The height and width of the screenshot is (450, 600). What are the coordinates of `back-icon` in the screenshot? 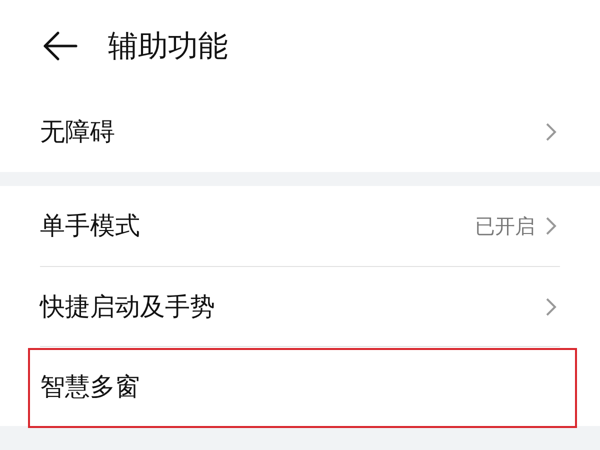 It's located at (60, 46).